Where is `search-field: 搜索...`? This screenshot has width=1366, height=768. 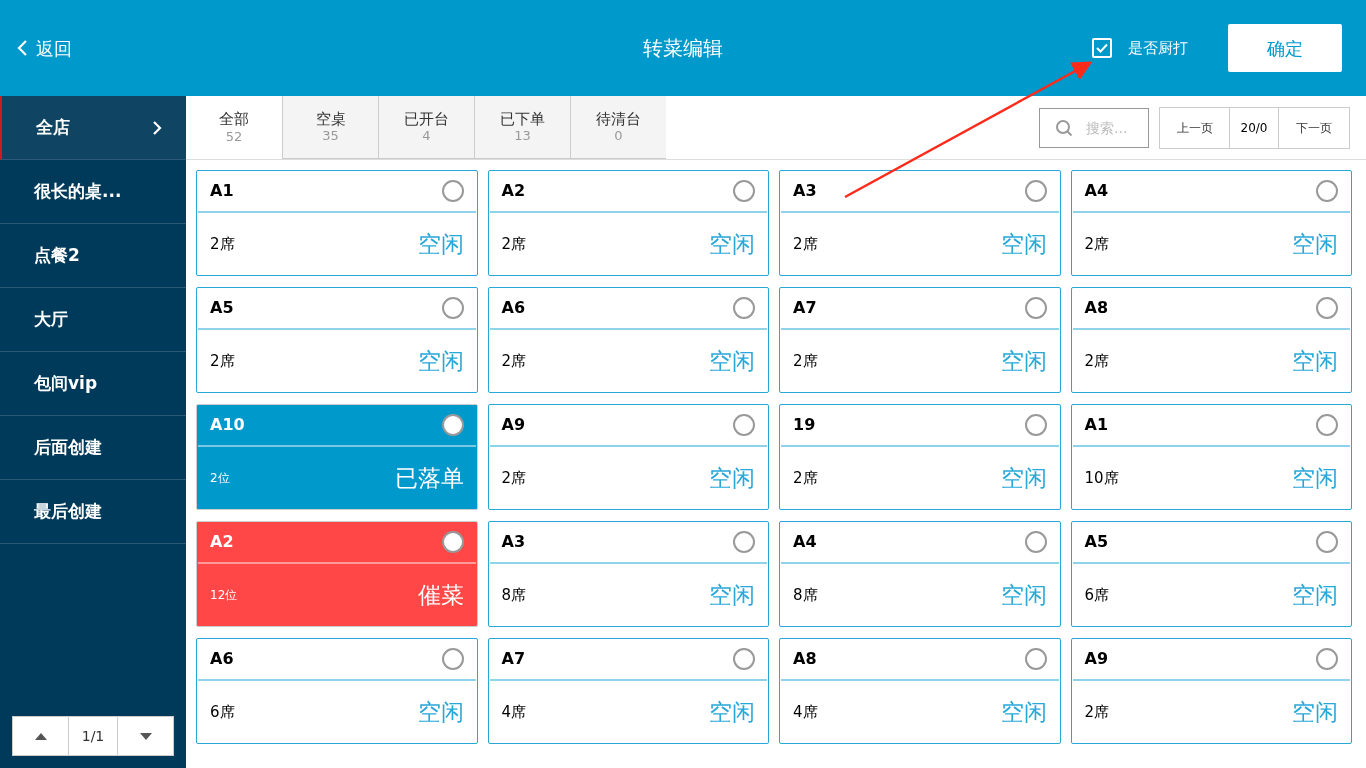 search-field: 搜索... is located at coordinates (1094, 127).